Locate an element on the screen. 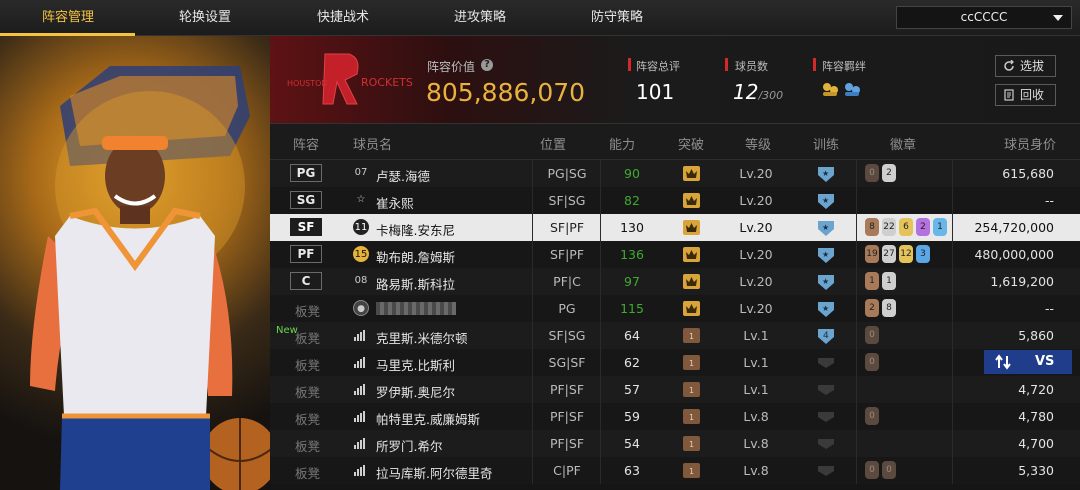  table-row: 板凳 罗伊斯.奥尼尔 PF|SF 57 1 Lv.1 4,720 is located at coordinates (675, 389).